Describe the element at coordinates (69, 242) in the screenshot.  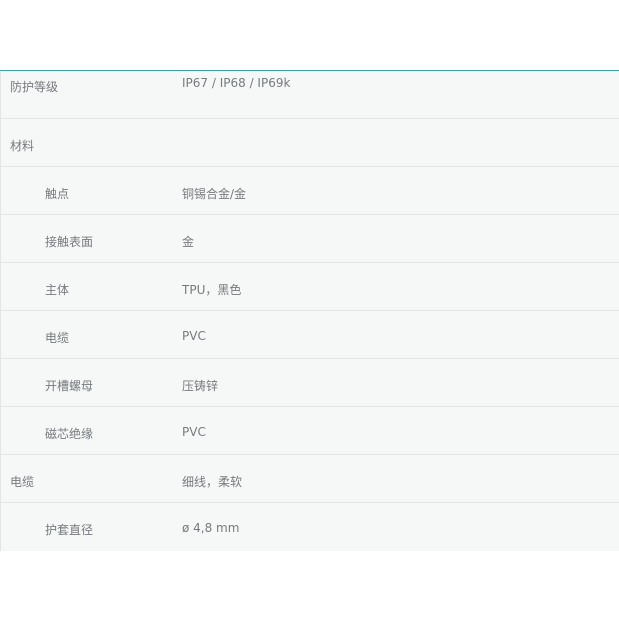
I see `spec-label: 接触表面` at that location.